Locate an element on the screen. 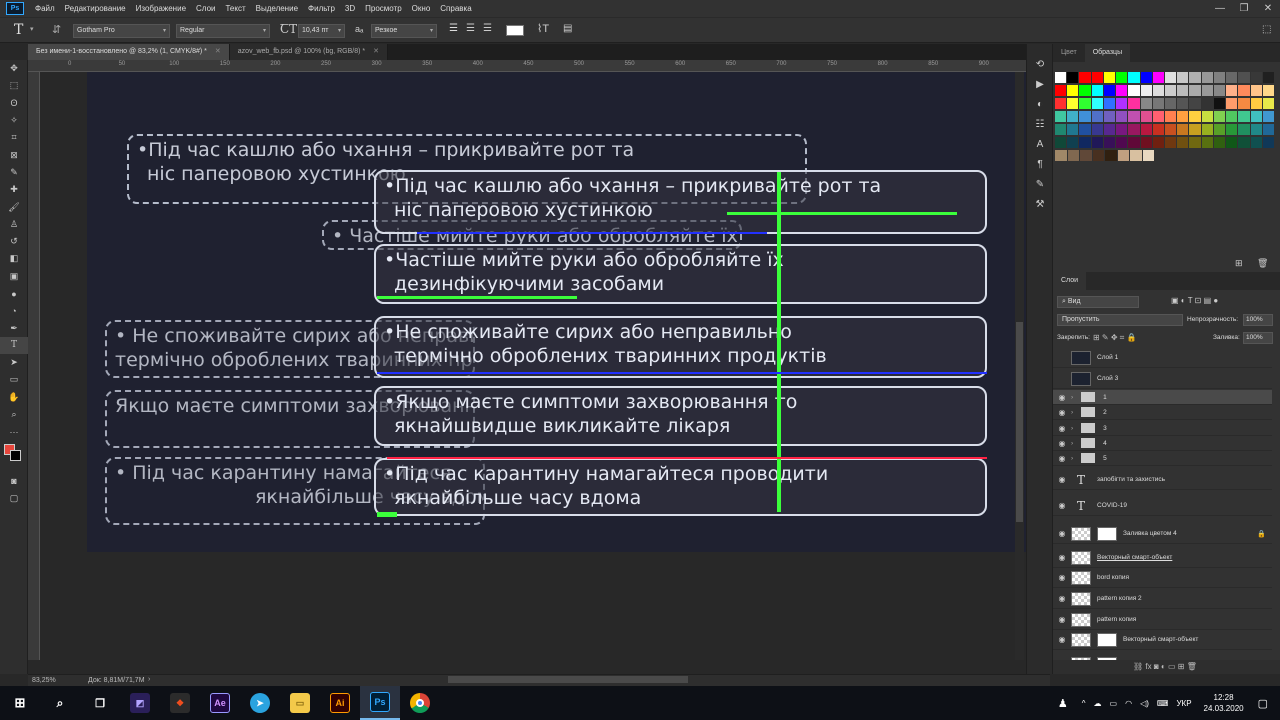 The width and height of the screenshot is (1280, 720). delete-layer-icon: 🗑 is located at coordinates (1192, 666).